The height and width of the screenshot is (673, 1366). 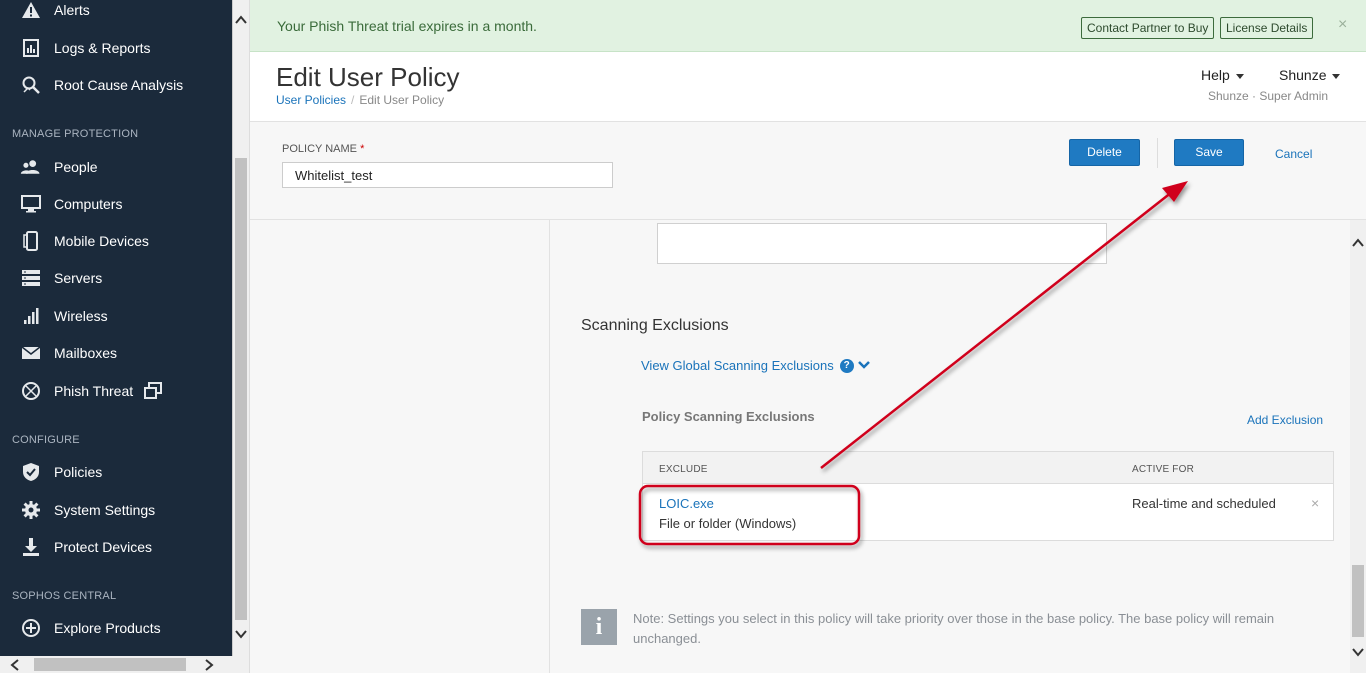 What do you see at coordinates (76, 167) in the screenshot?
I see `sidebar-item-label: People` at bounding box center [76, 167].